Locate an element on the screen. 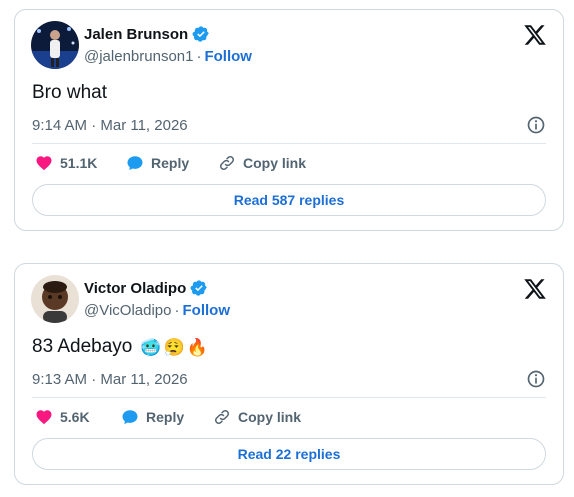  fire-emoji: 🔥 is located at coordinates (197, 347).